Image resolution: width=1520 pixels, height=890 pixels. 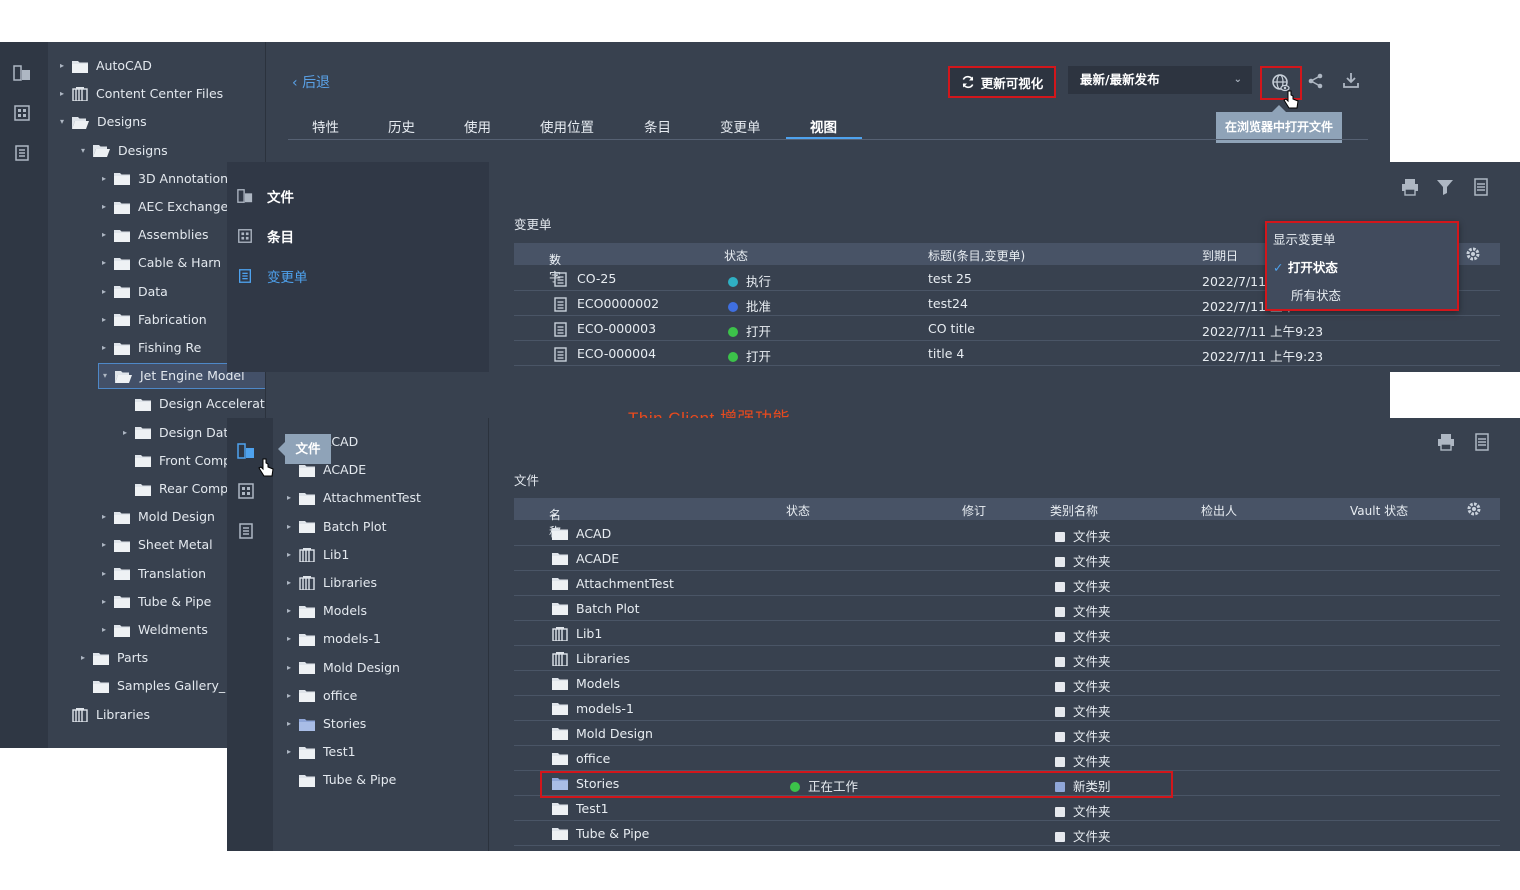 I want to click on filter-option-all: 所有状态, so click(x=1316, y=294).